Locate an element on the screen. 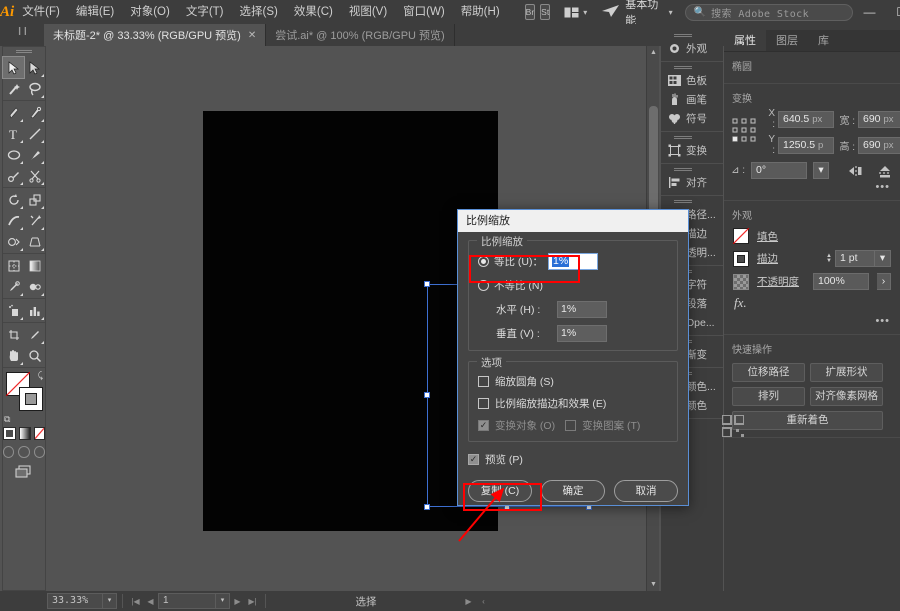 This screenshot has height=611, width=900. uniform-row: 等比 (U)： 1% is located at coordinates (573, 261).